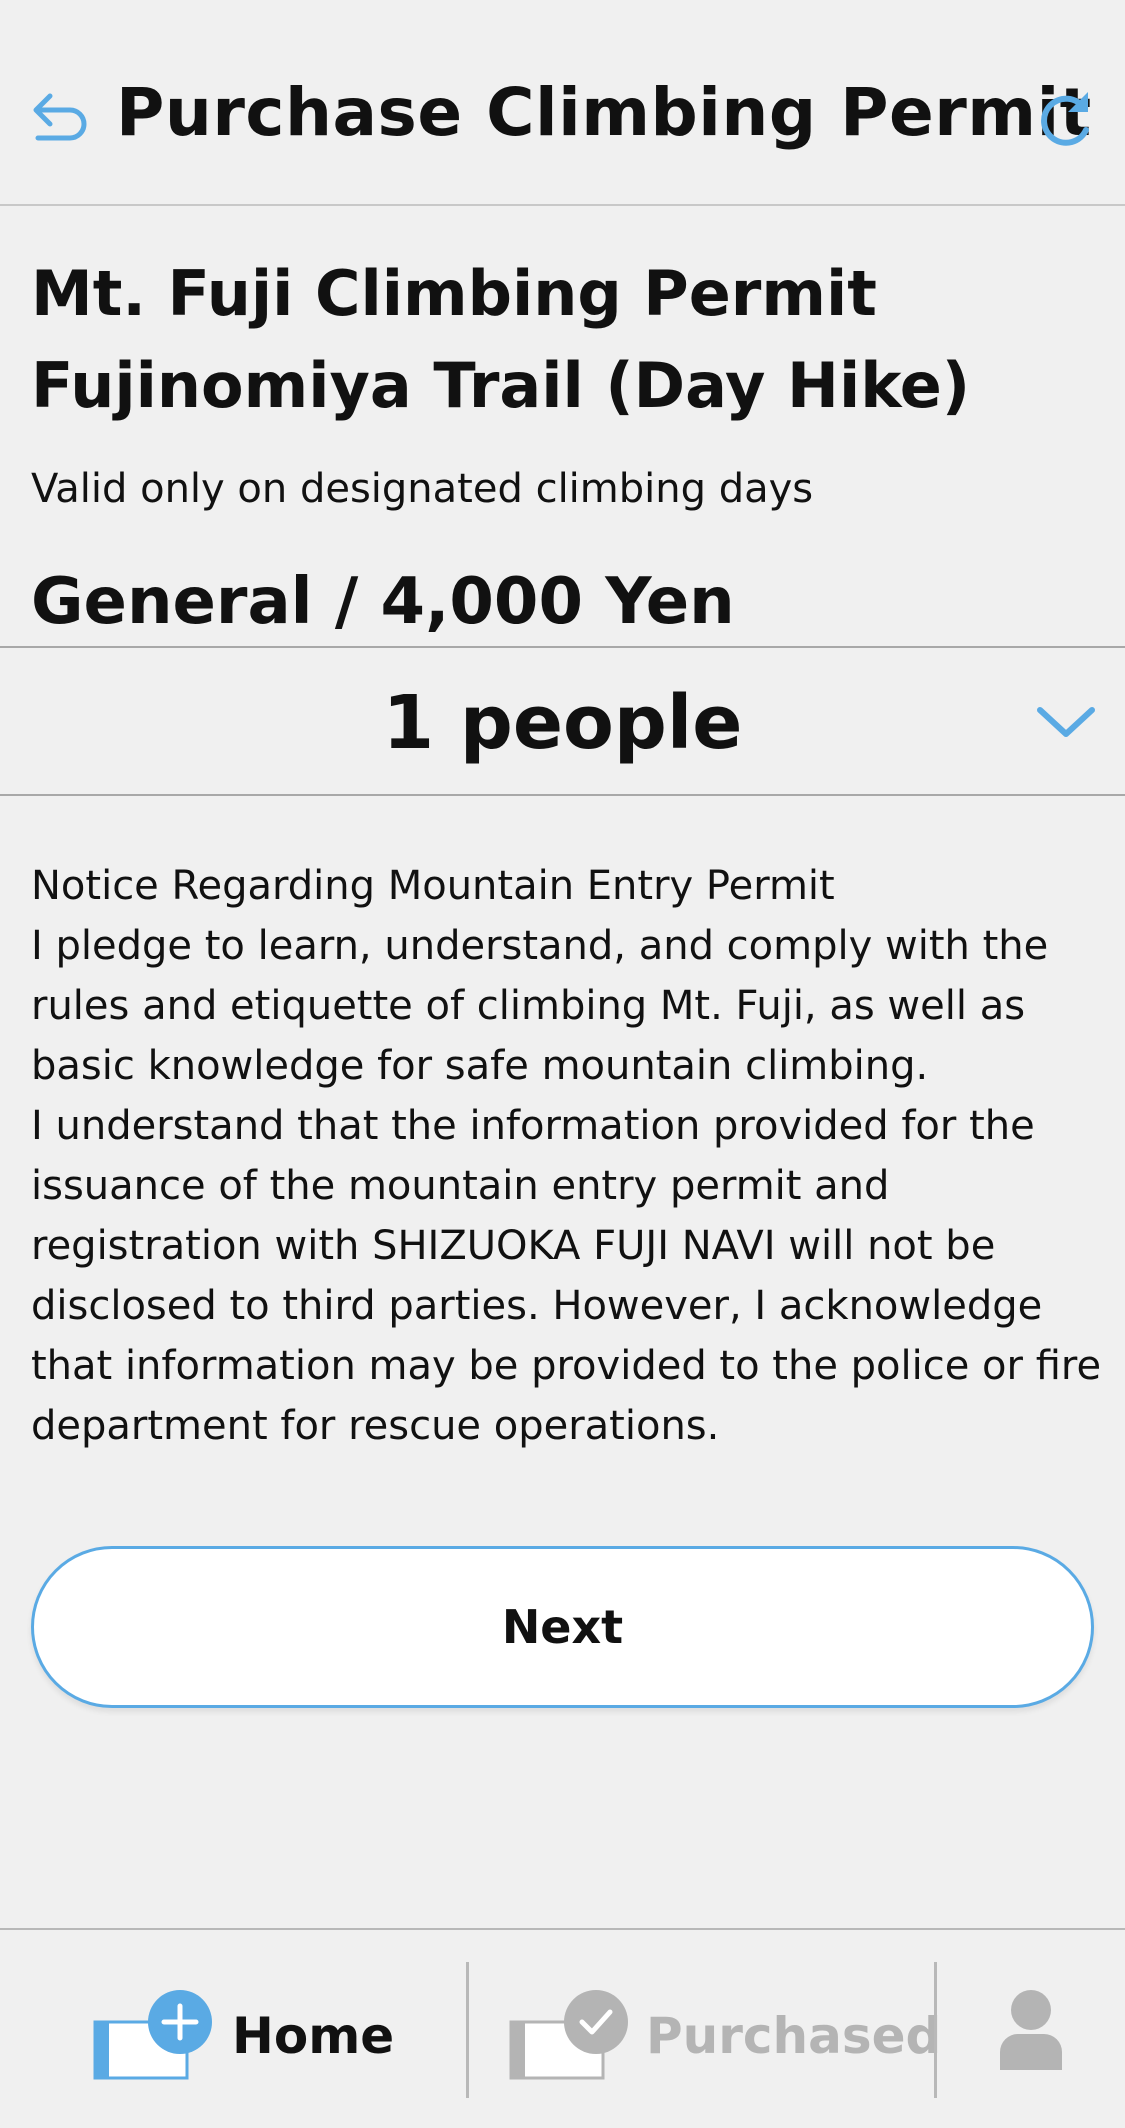  I want to click on people-count-dropdown: 1 people, so click(562, 721).